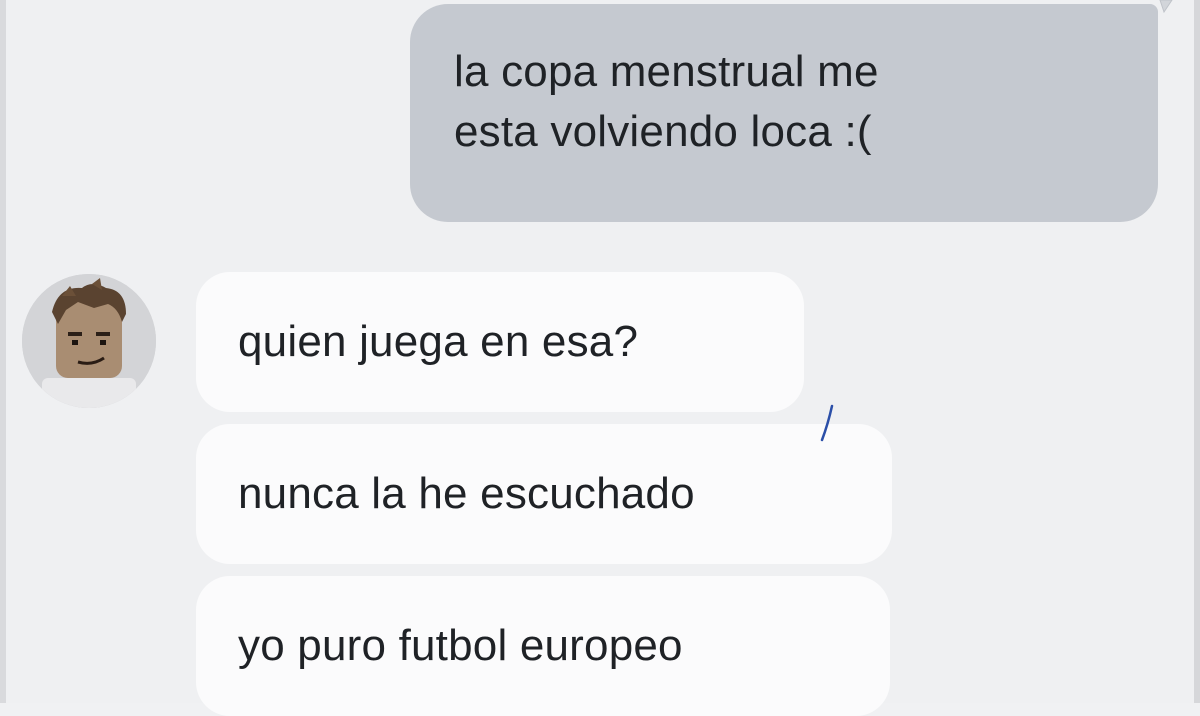  What do you see at coordinates (663, 131) in the screenshot?
I see `outgoing-message-line-2: esta volviendo loca :(` at bounding box center [663, 131].